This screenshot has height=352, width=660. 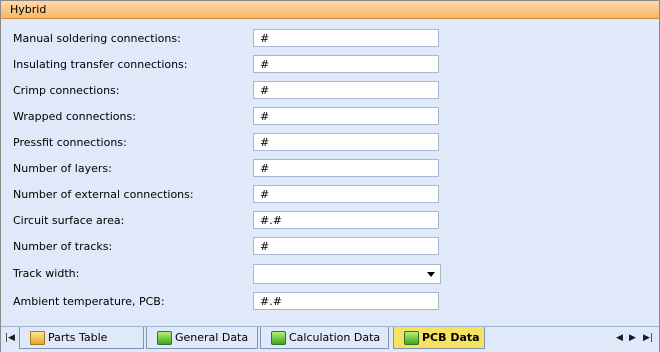 What do you see at coordinates (100, 64) in the screenshot?
I see `field-label: Insulating transfer connections:` at bounding box center [100, 64].